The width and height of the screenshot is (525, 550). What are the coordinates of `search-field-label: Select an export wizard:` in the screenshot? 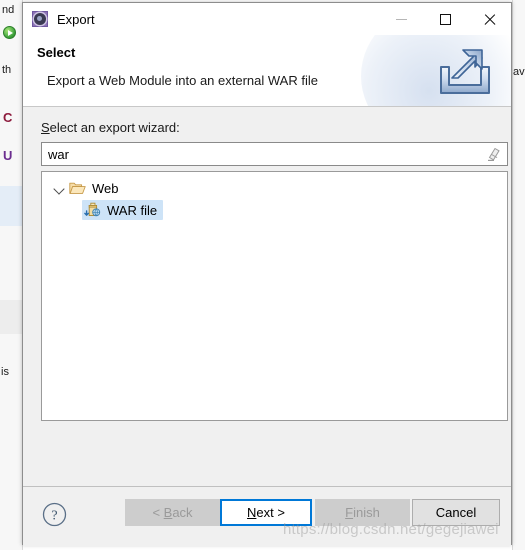 It's located at (110, 127).